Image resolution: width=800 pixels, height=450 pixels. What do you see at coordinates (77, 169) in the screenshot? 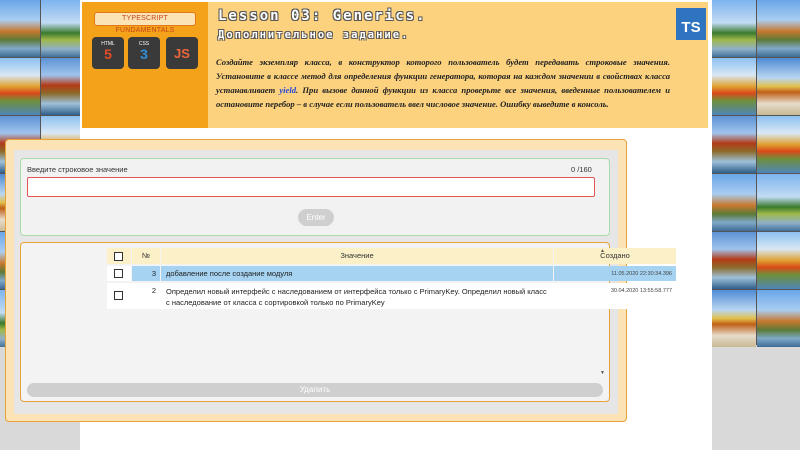
I see `input-label: Введите строковое значение` at bounding box center [77, 169].